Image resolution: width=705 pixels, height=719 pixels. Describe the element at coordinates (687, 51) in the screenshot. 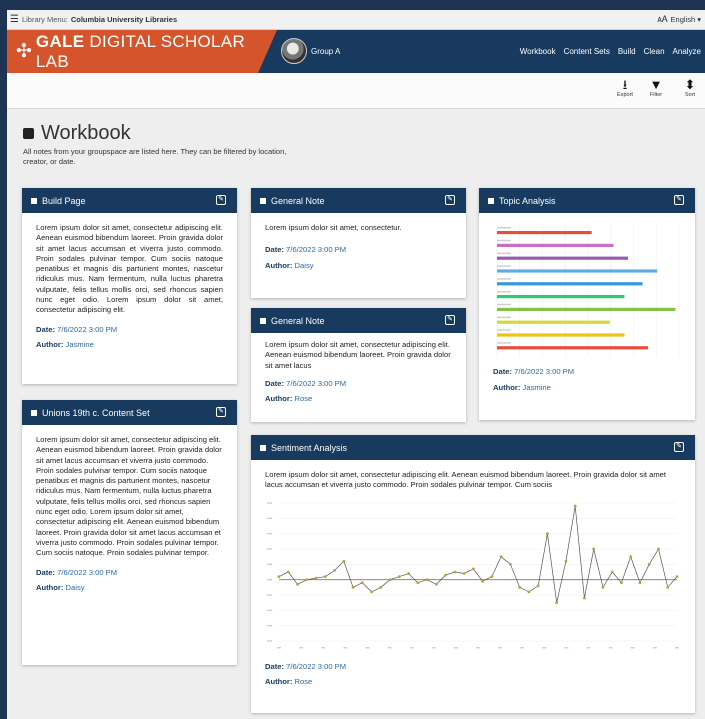

I see `nav-analyze: Analyze` at that location.